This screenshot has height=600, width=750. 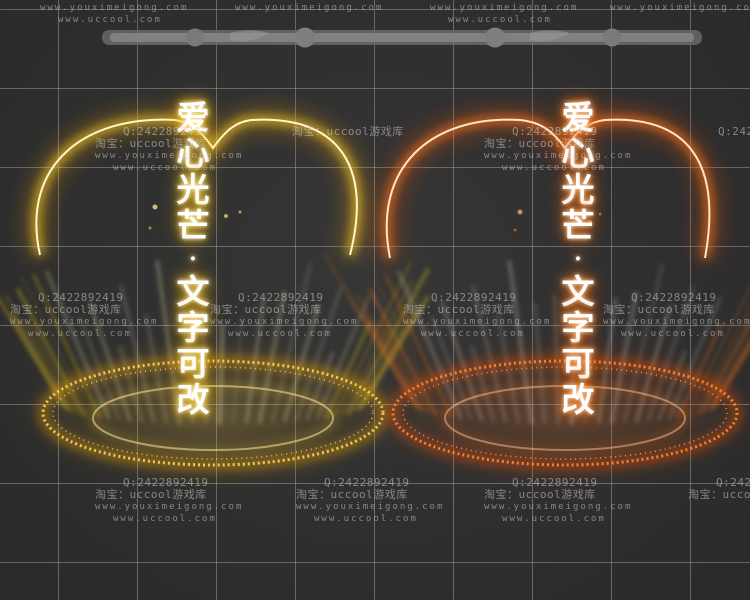 I want to click on watermark-block: Q:2422892419, so click(x=720, y=132).